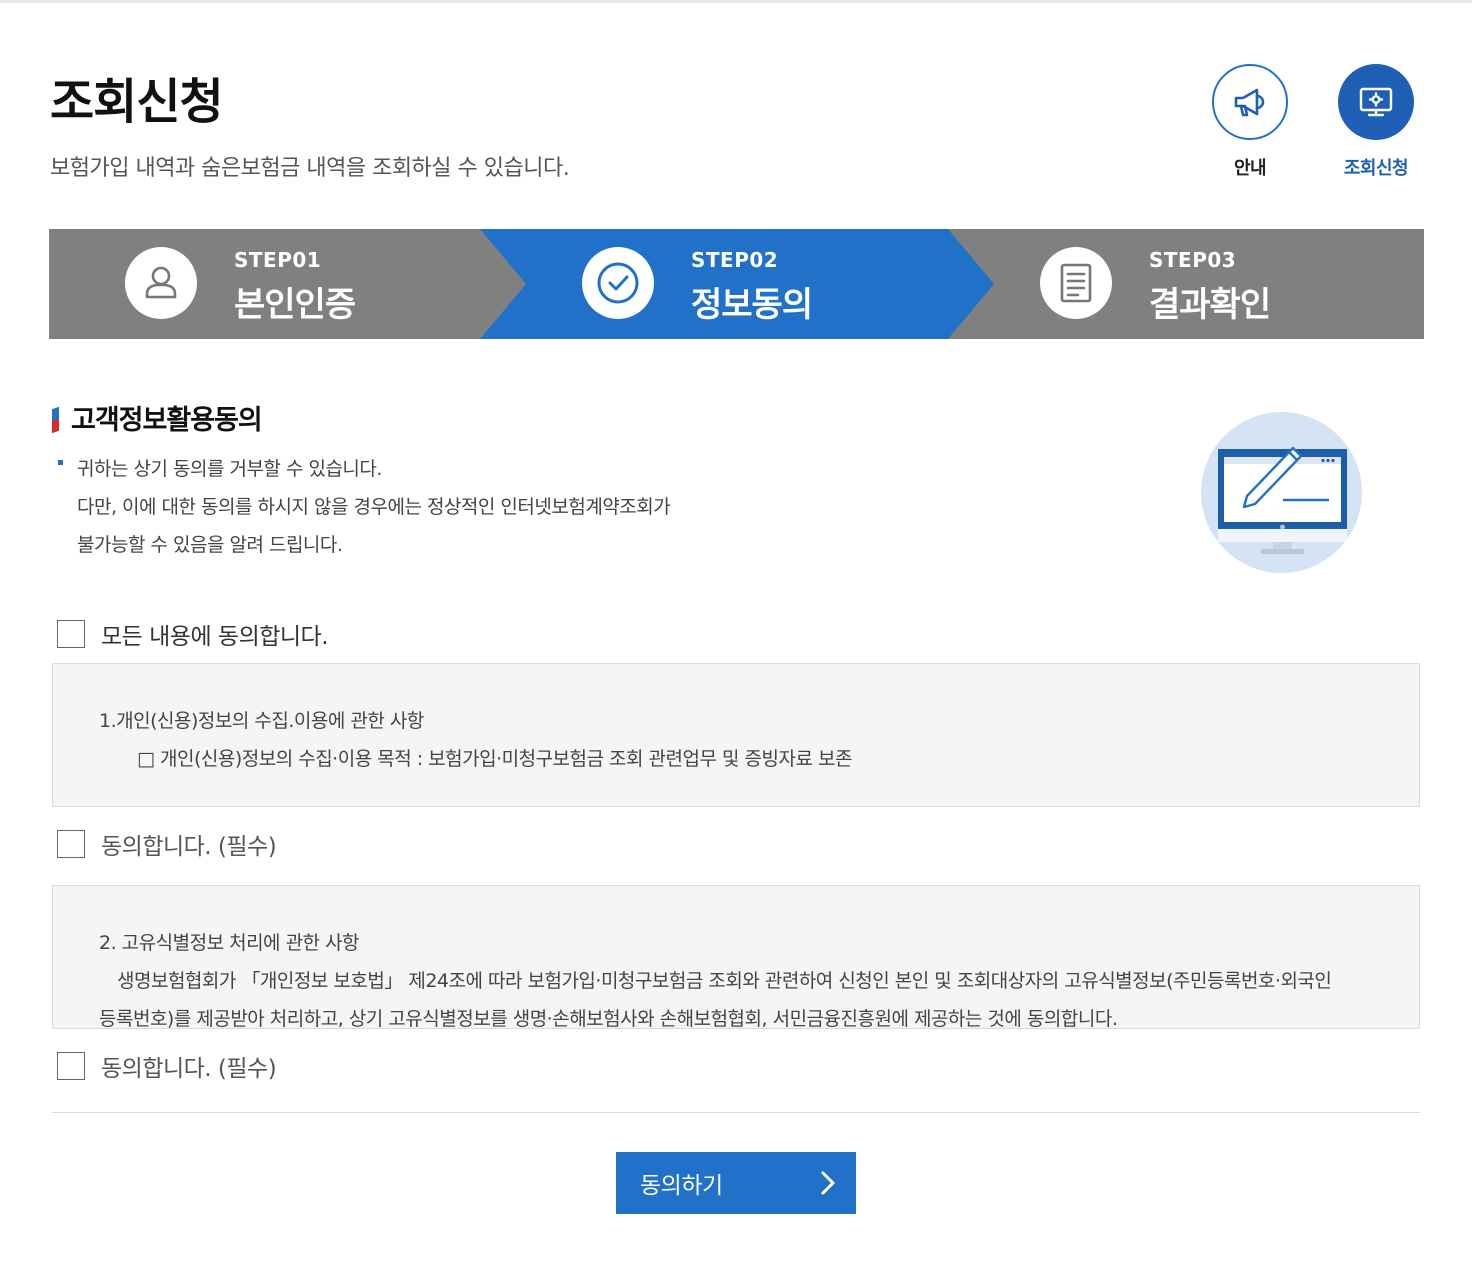 The height and width of the screenshot is (1262, 1472). What do you see at coordinates (55, 420) in the screenshot?
I see `section-title-mark` at bounding box center [55, 420].